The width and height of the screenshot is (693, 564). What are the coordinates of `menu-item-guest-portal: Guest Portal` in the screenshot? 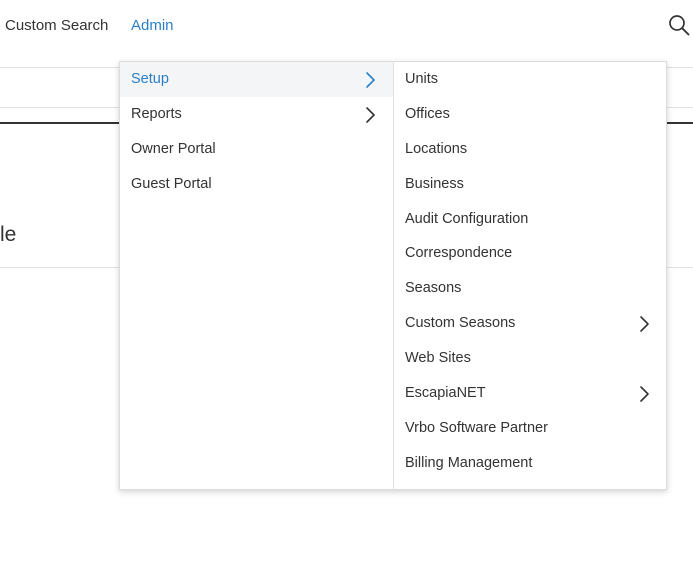 It's located at (256, 184).